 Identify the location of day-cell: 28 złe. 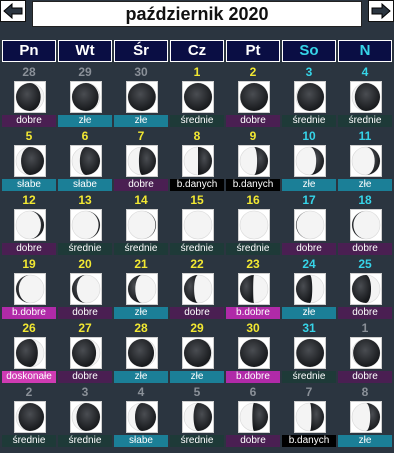
(141, 353).